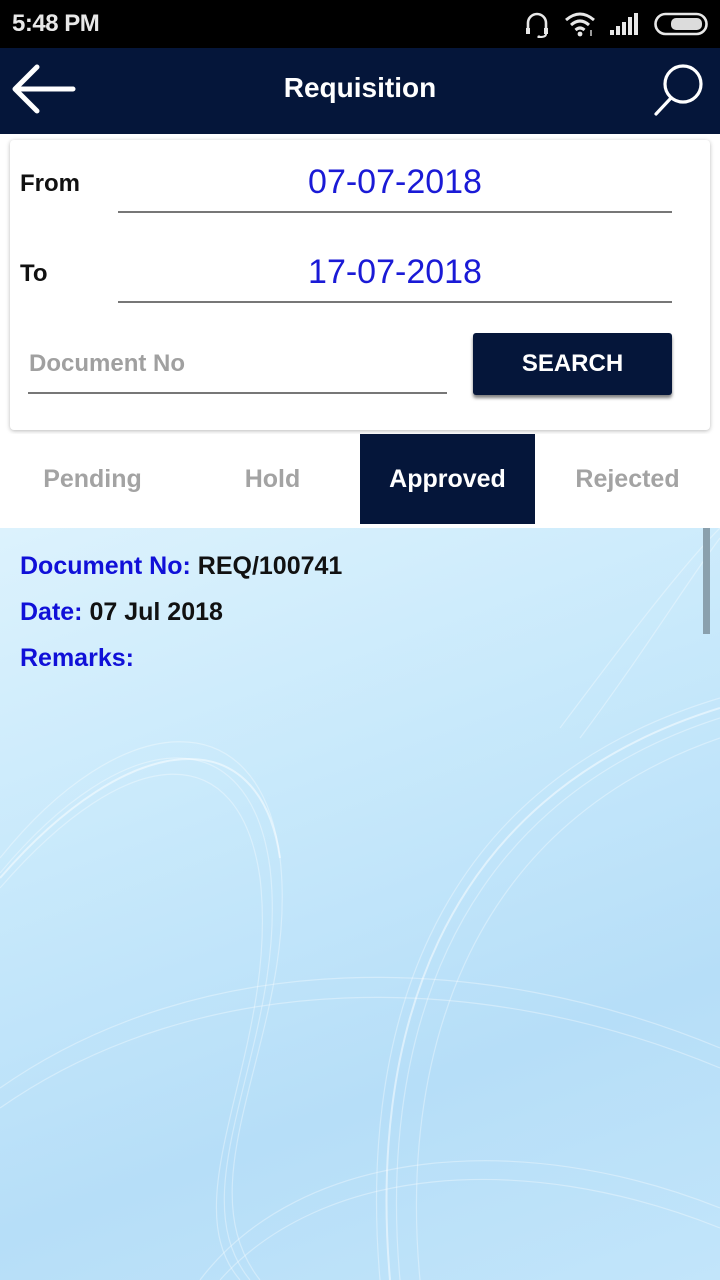 This screenshot has height=1280, width=720. Describe the element at coordinates (706, 581) in the screenshot. I see `scrollbar` at that location.